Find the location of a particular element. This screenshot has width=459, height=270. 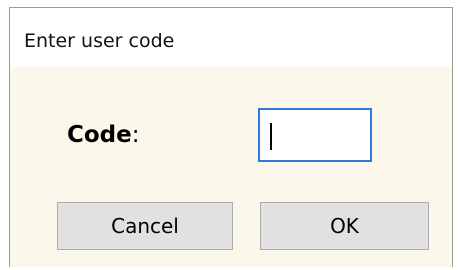

code-label-colon: : is located at coordinates (135, 135).